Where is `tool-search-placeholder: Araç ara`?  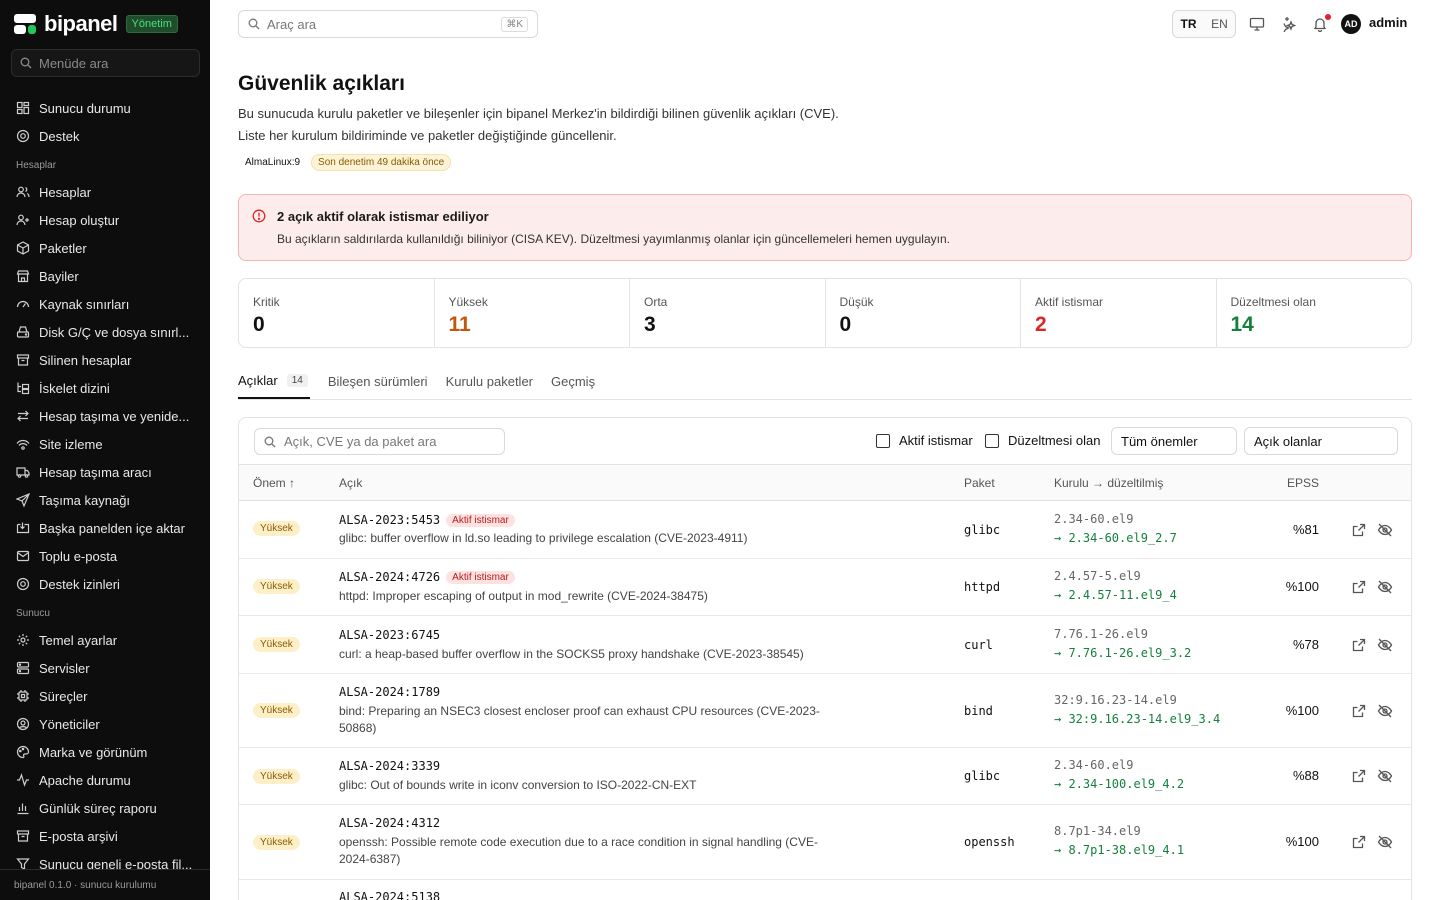 tool-search-placeholder: Araç ara is located at coordinates (292, 24).